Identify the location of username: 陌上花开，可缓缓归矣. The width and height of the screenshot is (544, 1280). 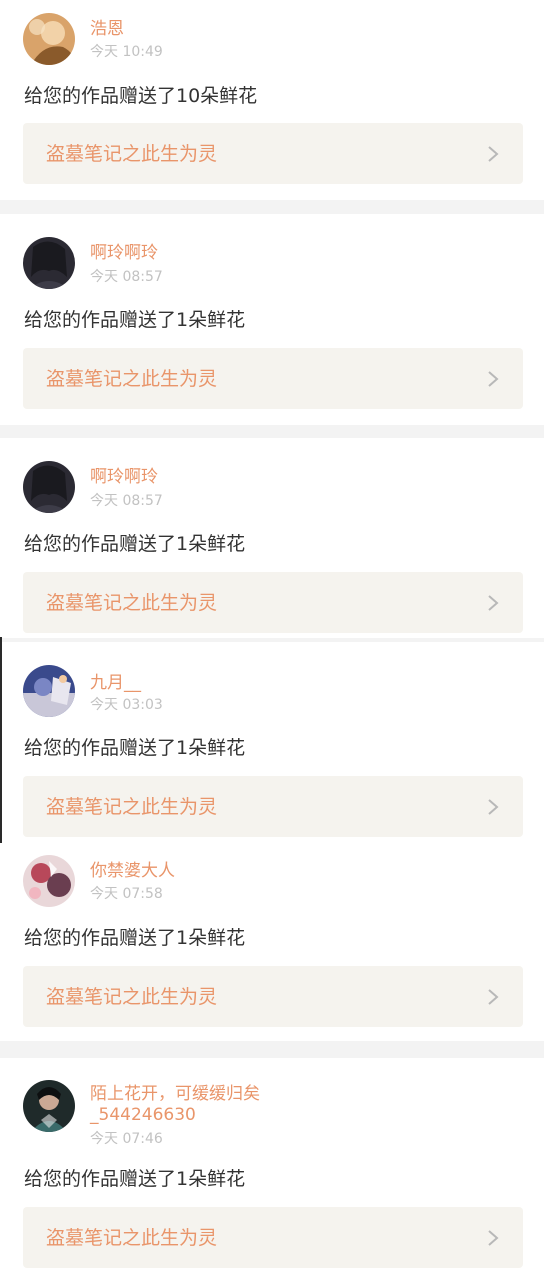
(175, 1094).